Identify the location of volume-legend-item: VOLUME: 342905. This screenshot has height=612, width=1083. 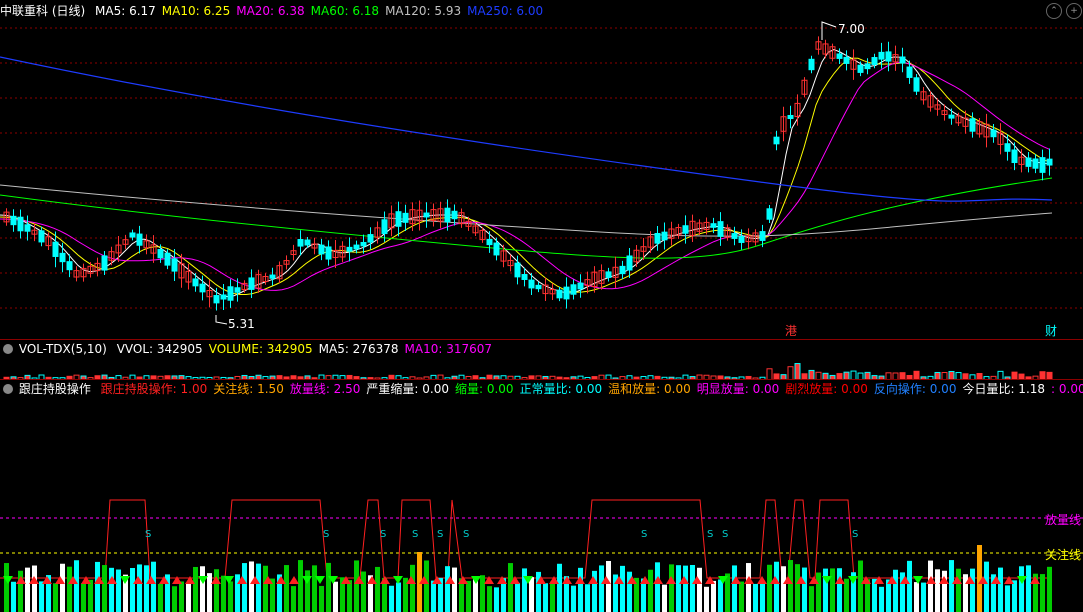
(260, 349).